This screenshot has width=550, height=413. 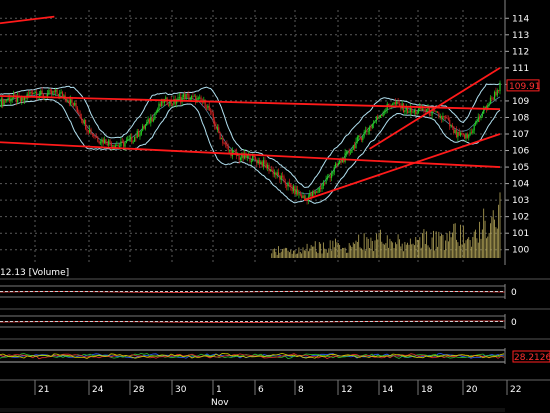 What do you see at coordinates (520, 201) in the screenshot?
I see `y-tick-label: 103` at bounding box center [520, 201].